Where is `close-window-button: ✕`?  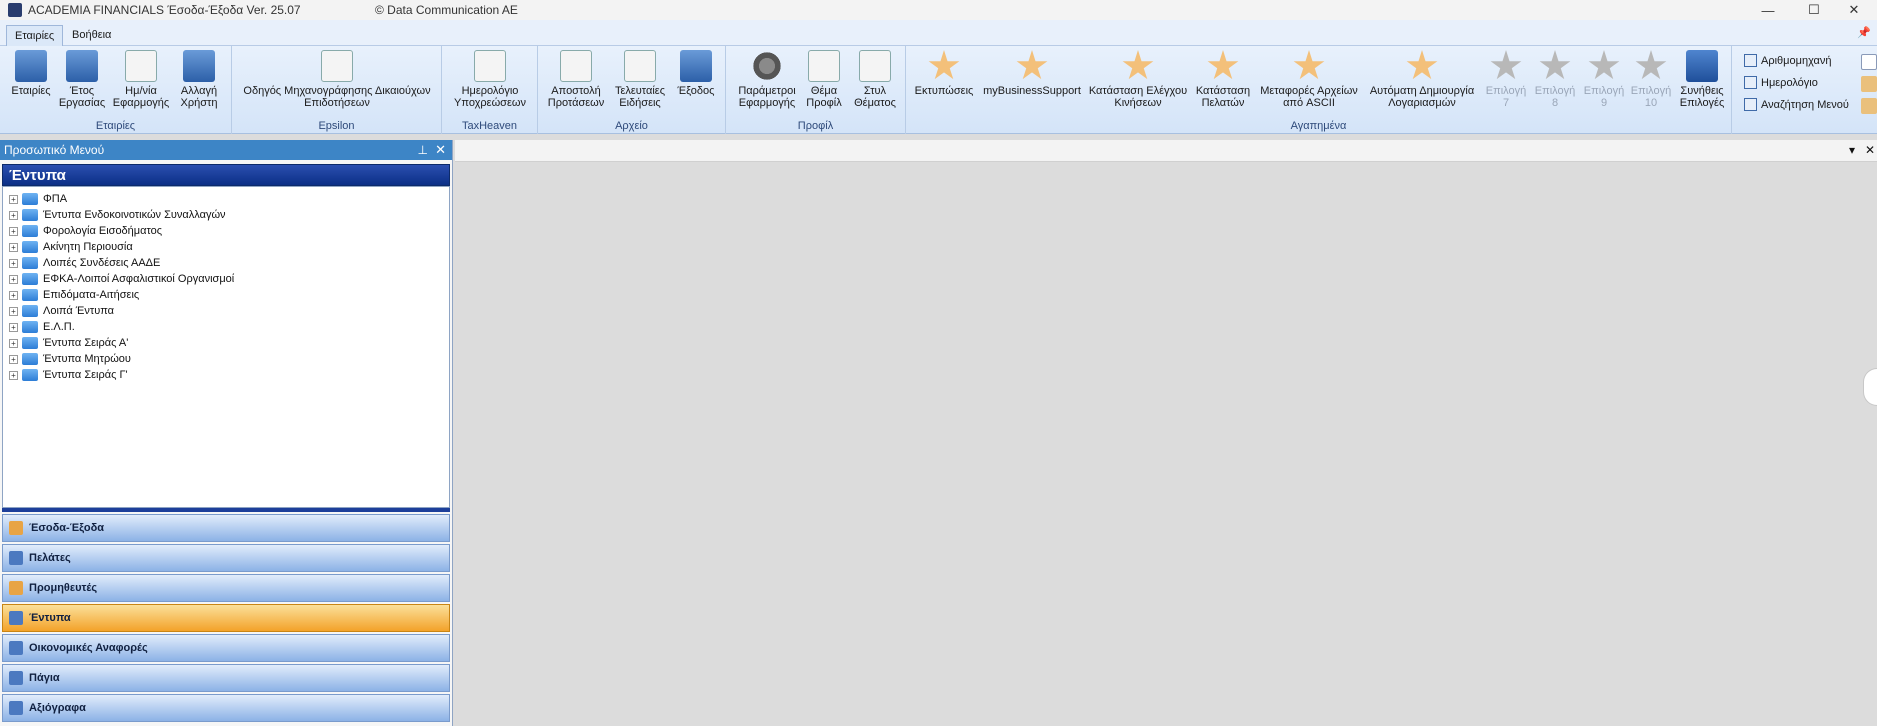 close-window-button: ✕ is located at coordinates (1854, 10).